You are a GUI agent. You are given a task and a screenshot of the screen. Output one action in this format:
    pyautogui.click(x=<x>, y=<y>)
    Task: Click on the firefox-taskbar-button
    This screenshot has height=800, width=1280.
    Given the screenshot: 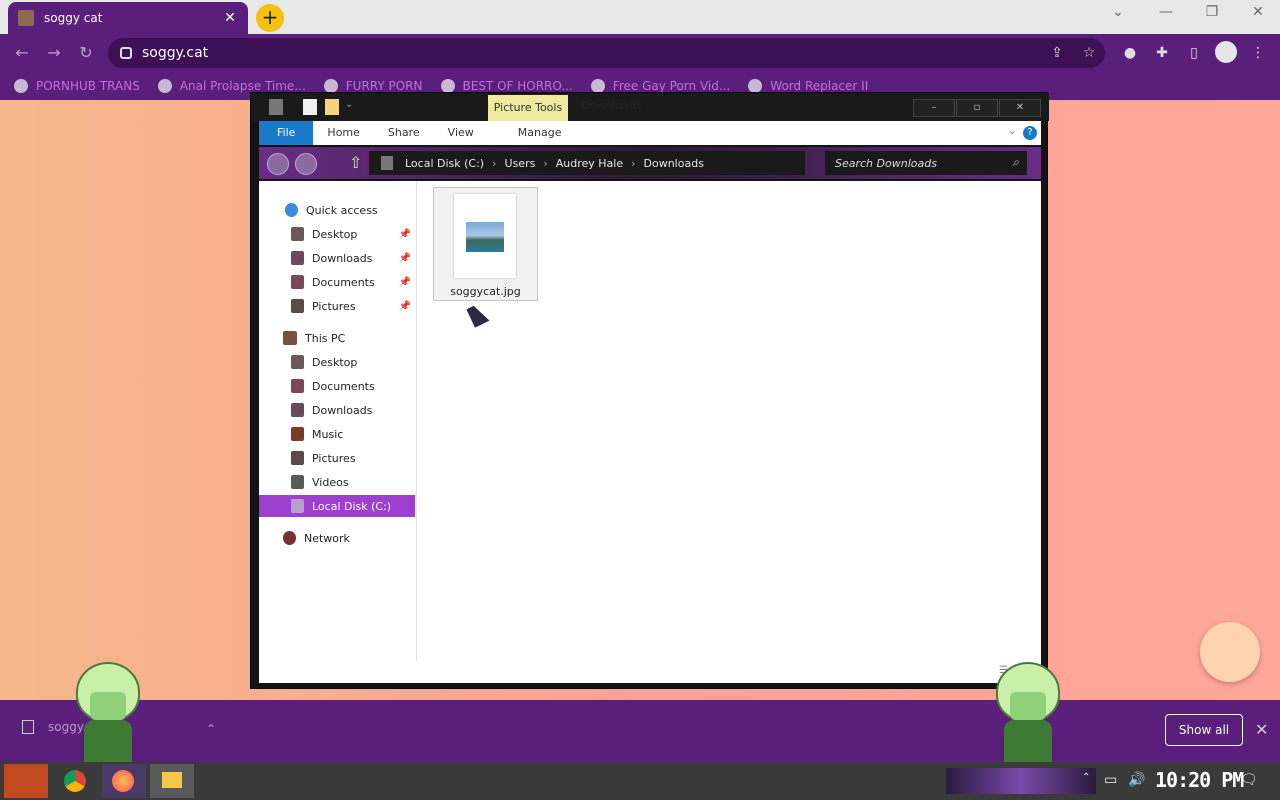 What is the action you would take?
    pyautogui.click(x=124, y=781)
    